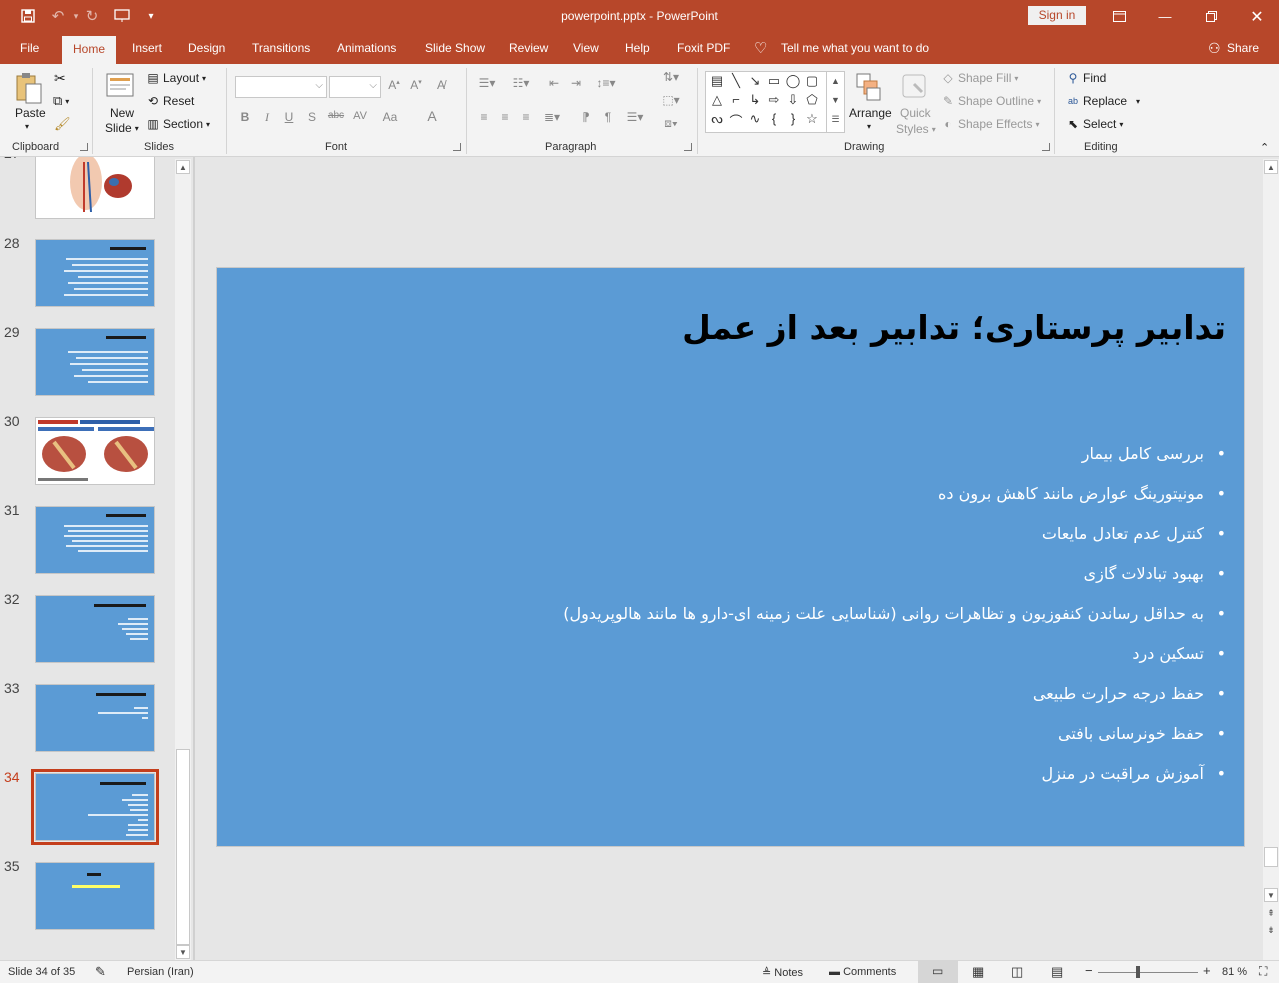 The width and height of the screenshot is (1279, 983). I want to click on quick-styles-label: Quick, so click(915, 113).